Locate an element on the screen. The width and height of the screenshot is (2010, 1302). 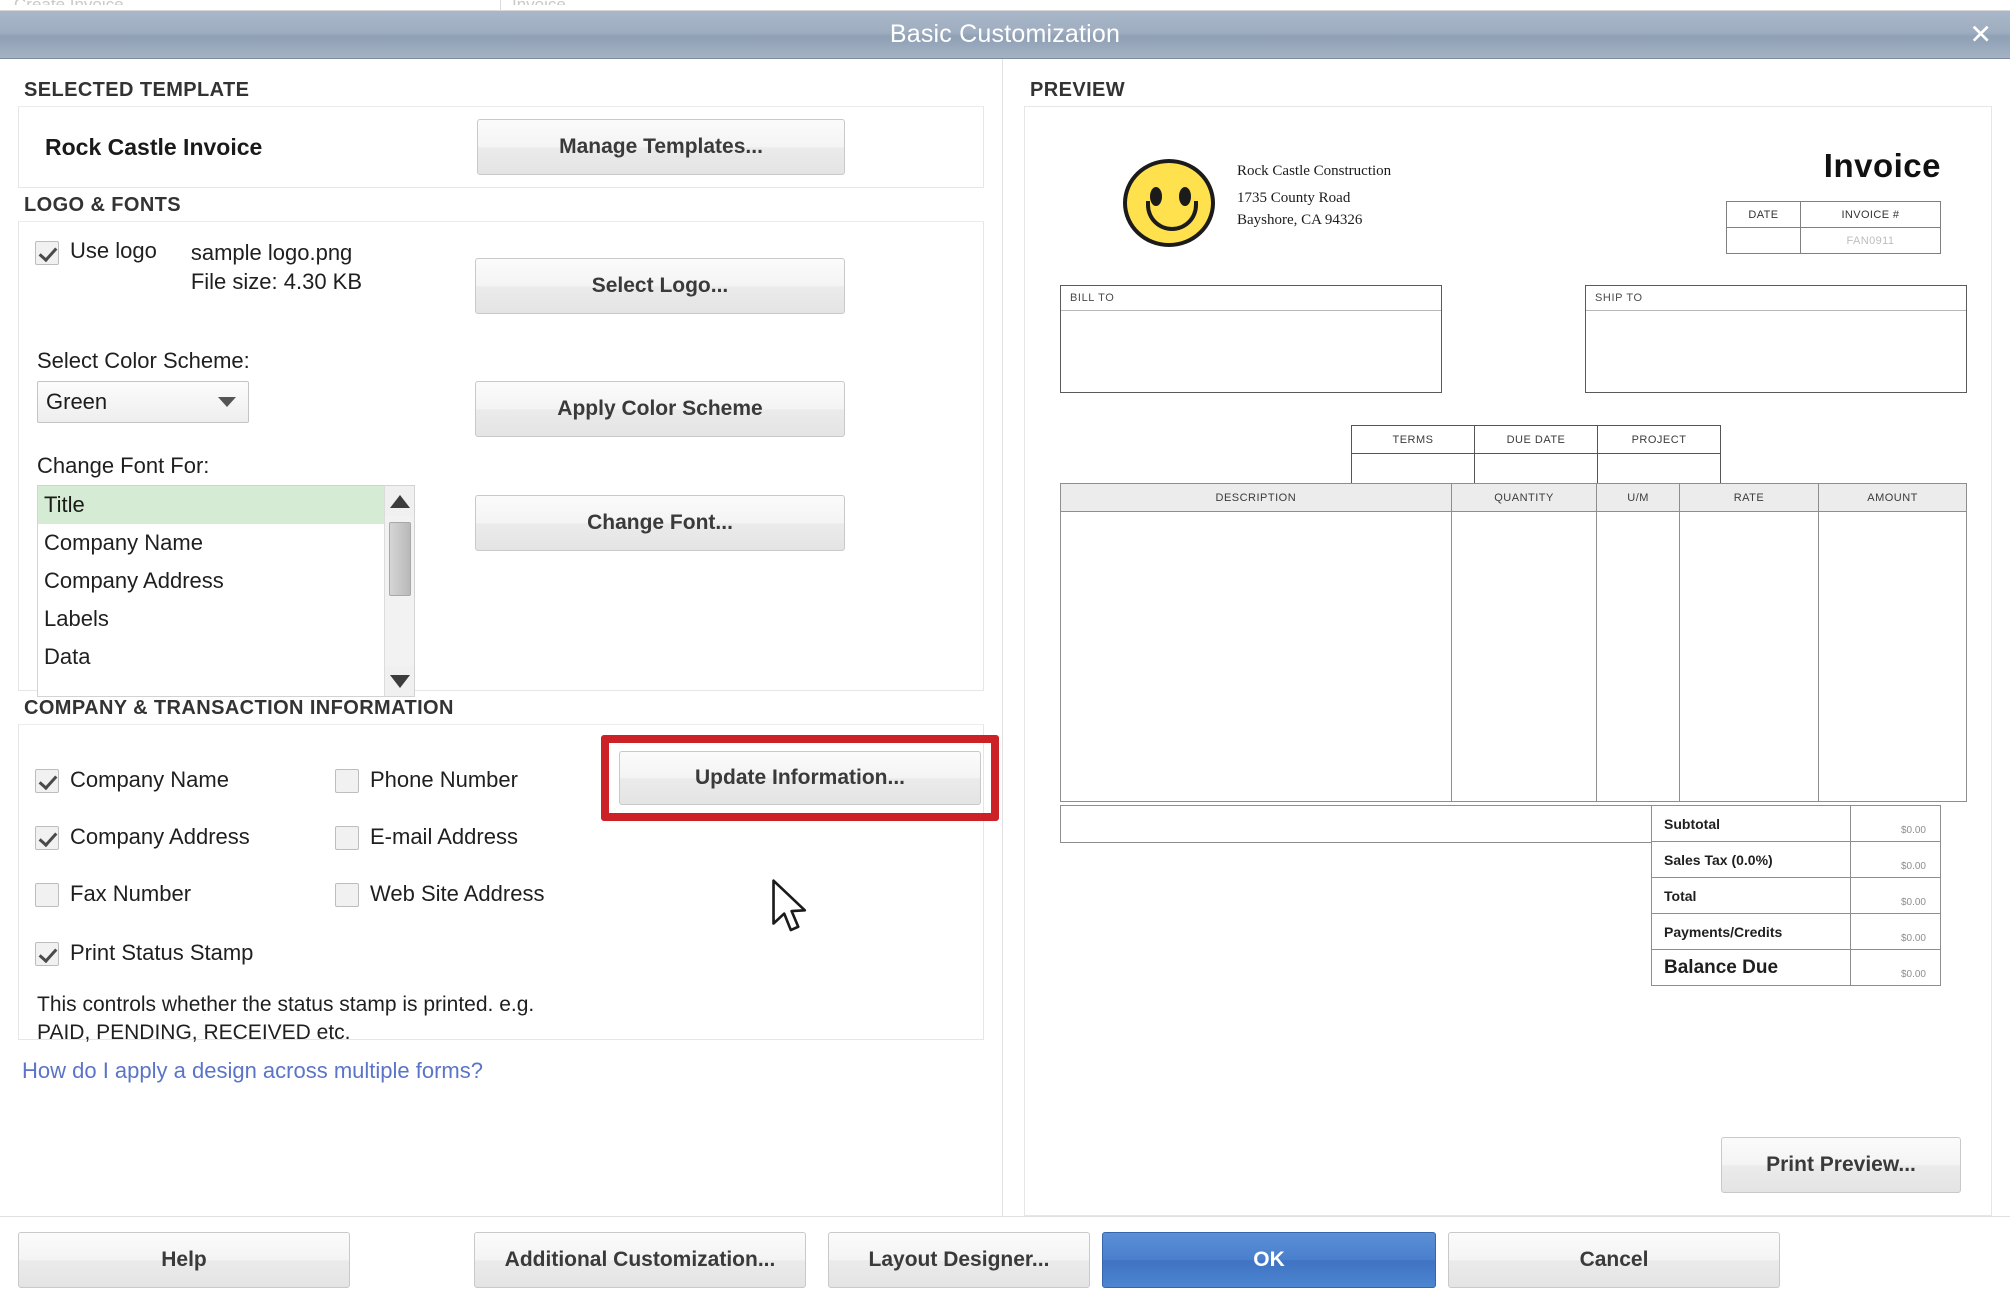
ok-button: OK is located at coordinates (1269, 1259).